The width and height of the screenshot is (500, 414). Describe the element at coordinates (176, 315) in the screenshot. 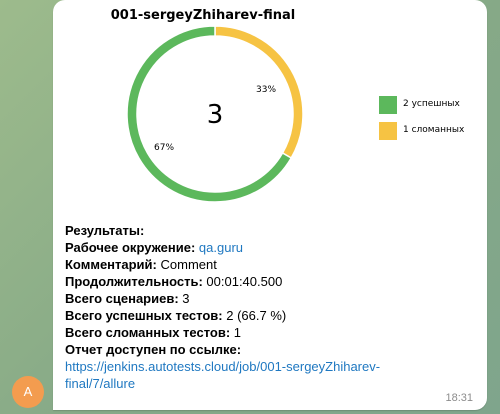

I see `passed-row: Всего успешных тестов: 2 (66.7 %)` at that location.